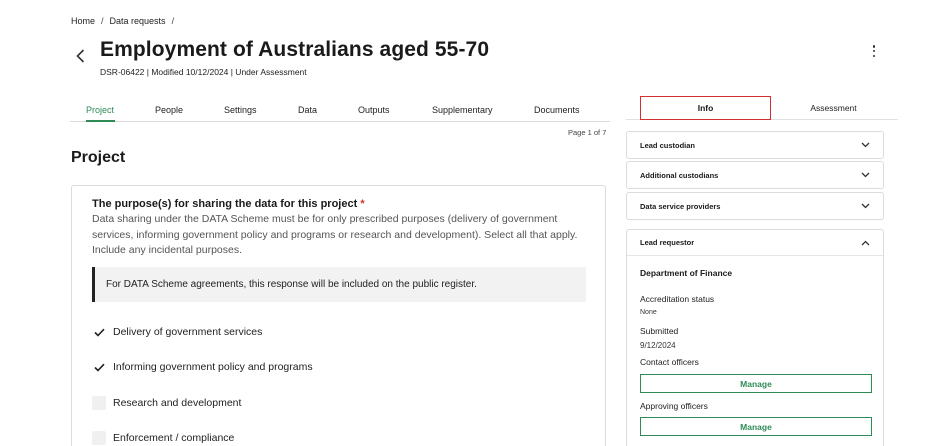 This screenshot has height=446, width=940. I want to click on accordion-data-service-providers: Data service providers, so click(755, 206).